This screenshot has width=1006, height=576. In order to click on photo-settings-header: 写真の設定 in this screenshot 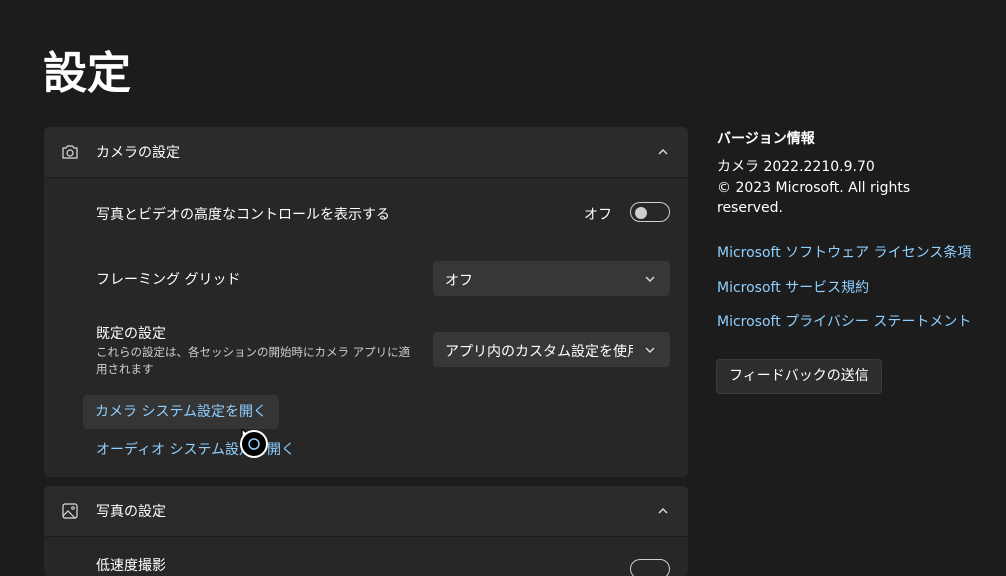, I will do `click(366, 511)`.